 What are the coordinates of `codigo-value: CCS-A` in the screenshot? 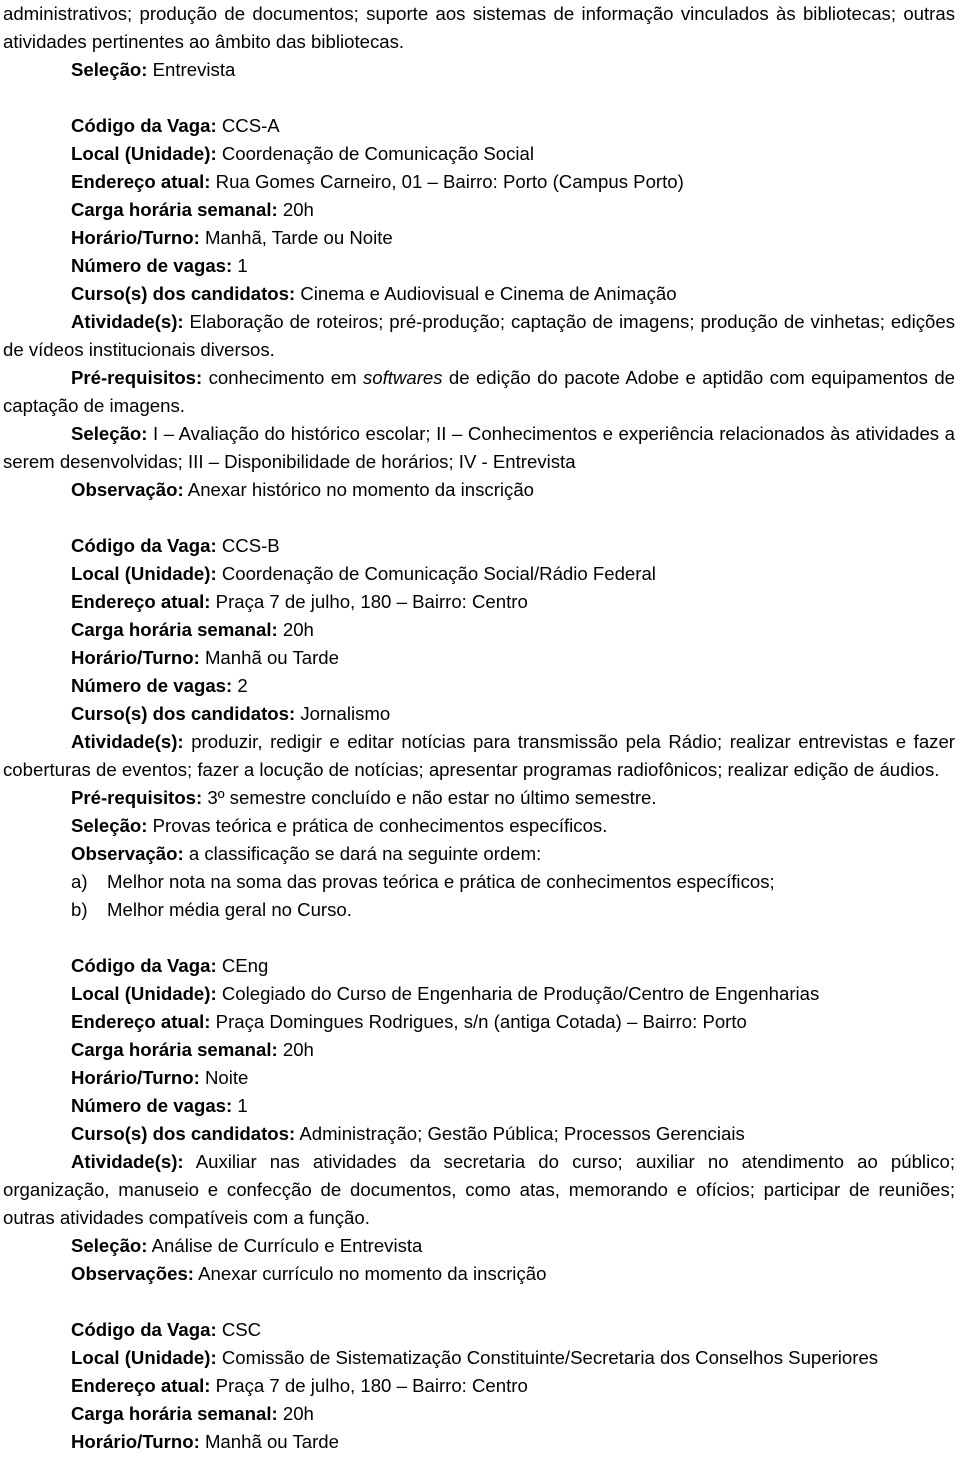 It's located at (248, 125).